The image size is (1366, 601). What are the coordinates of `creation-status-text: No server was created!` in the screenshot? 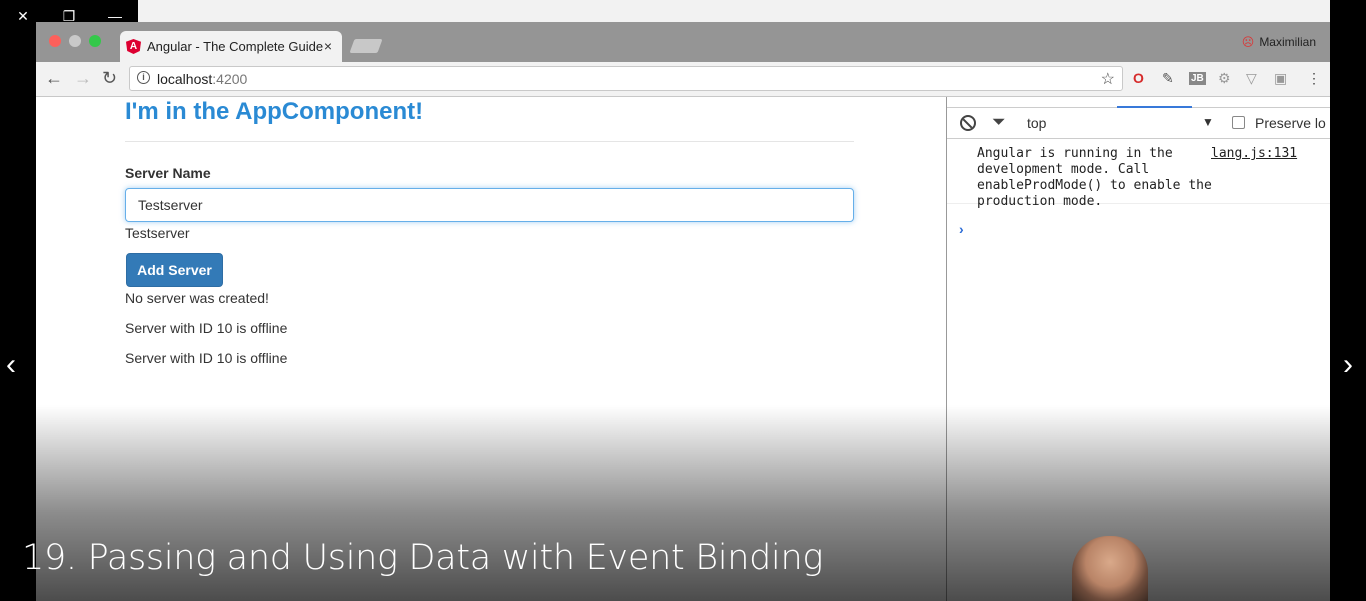 It's located at (197, 298).